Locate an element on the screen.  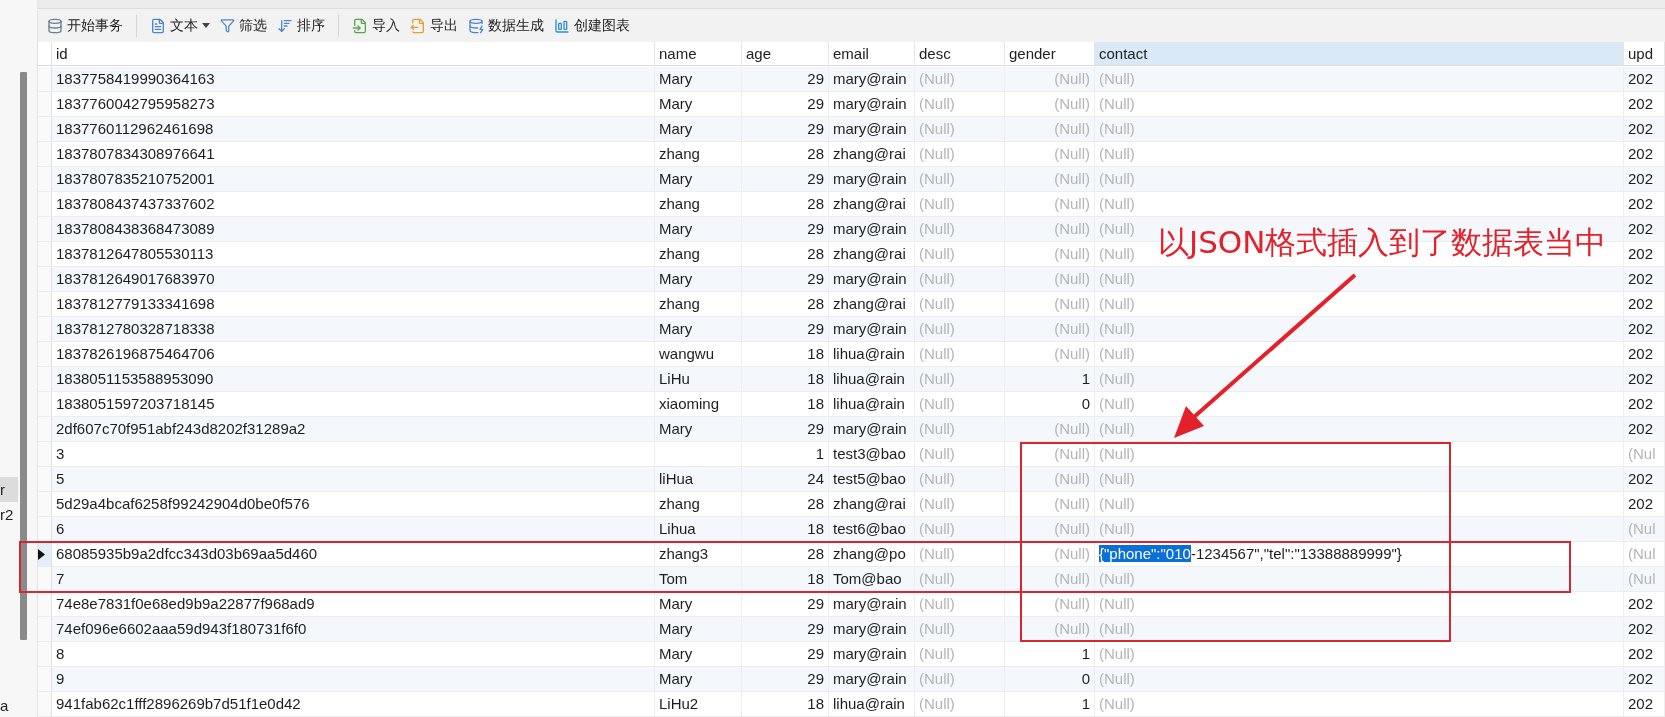
toolbar-button: 导出 is located at coordinates (434, 25).